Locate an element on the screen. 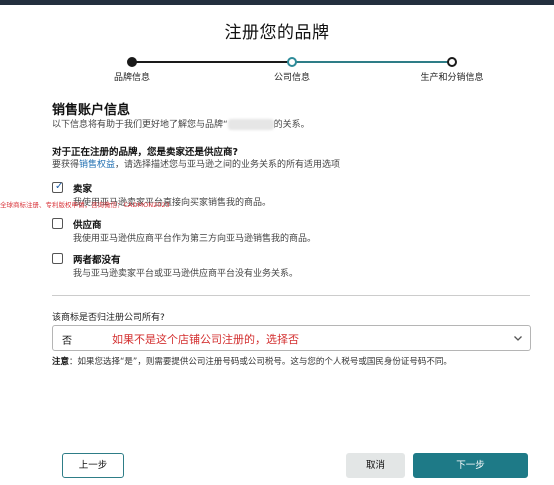  chevron-down-icon is located at coordinates (518, 338).